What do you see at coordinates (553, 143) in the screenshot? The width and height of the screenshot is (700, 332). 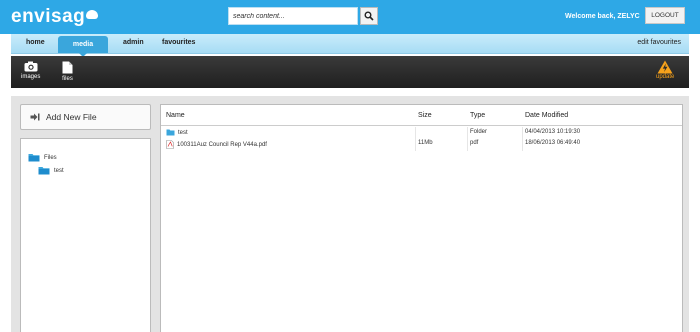 I see `file-date: 18/06/2013 06:49:40` at bounding box center [553, 143].